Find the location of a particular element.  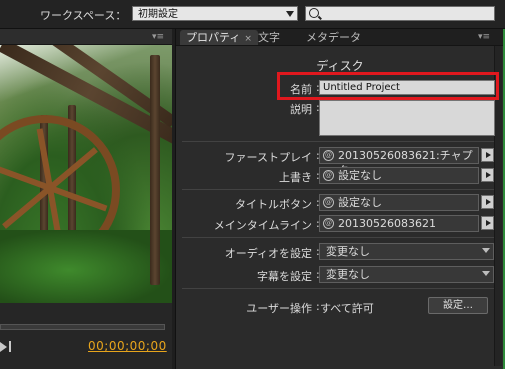

main-timeline-value: 20130526083621 is located at coordinates (387, 223).